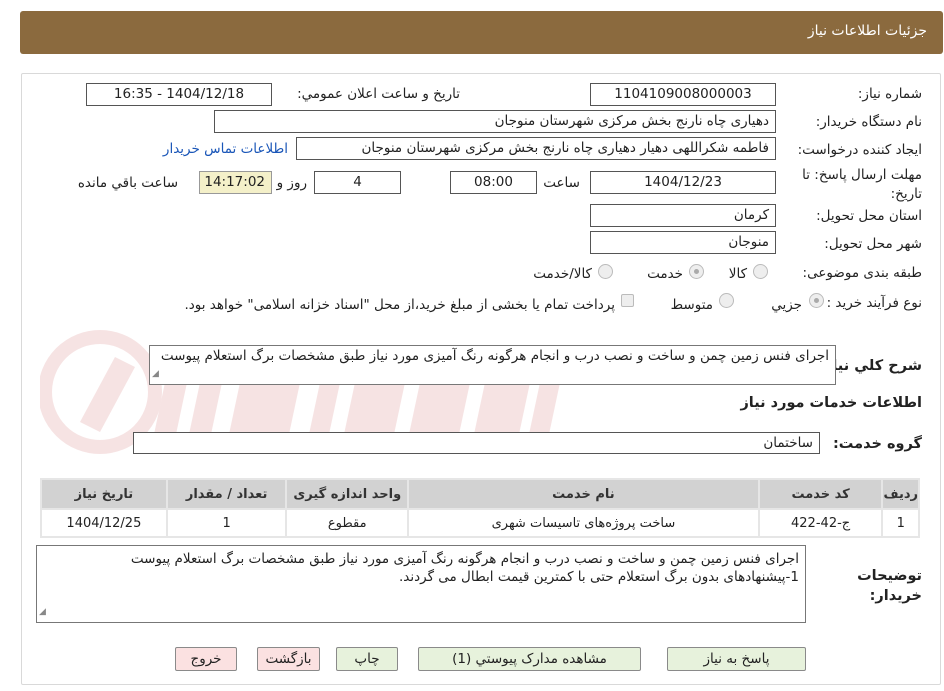 The height and width of the screenshot is (691, 944). I want to click on category-option-goods-service: کالا/خدمت, so click(562, 274).